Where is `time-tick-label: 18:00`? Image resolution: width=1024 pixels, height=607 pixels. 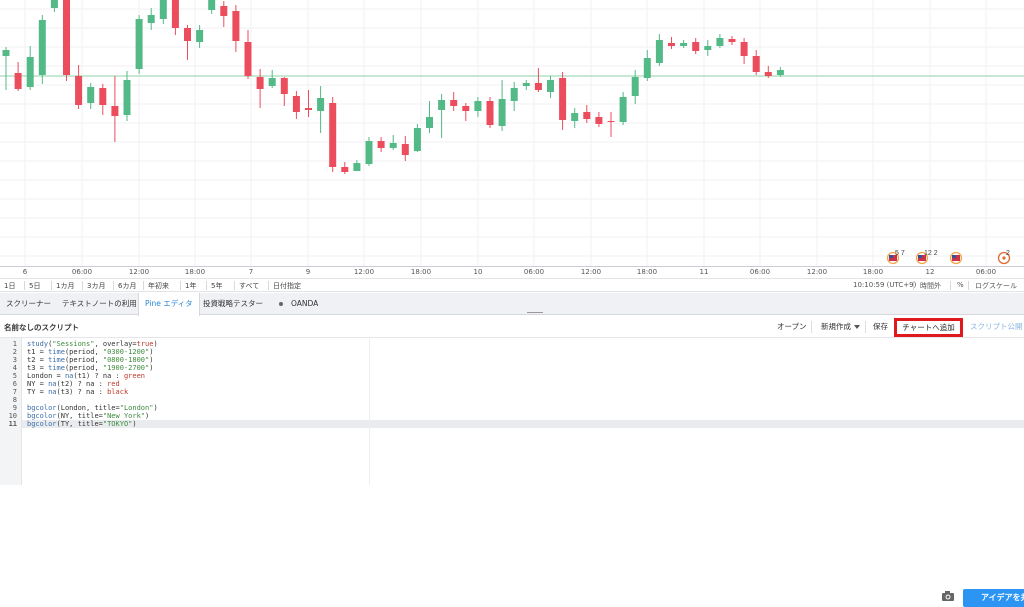 time-tick-label: 18:00 is located at coordinates (873, 272).